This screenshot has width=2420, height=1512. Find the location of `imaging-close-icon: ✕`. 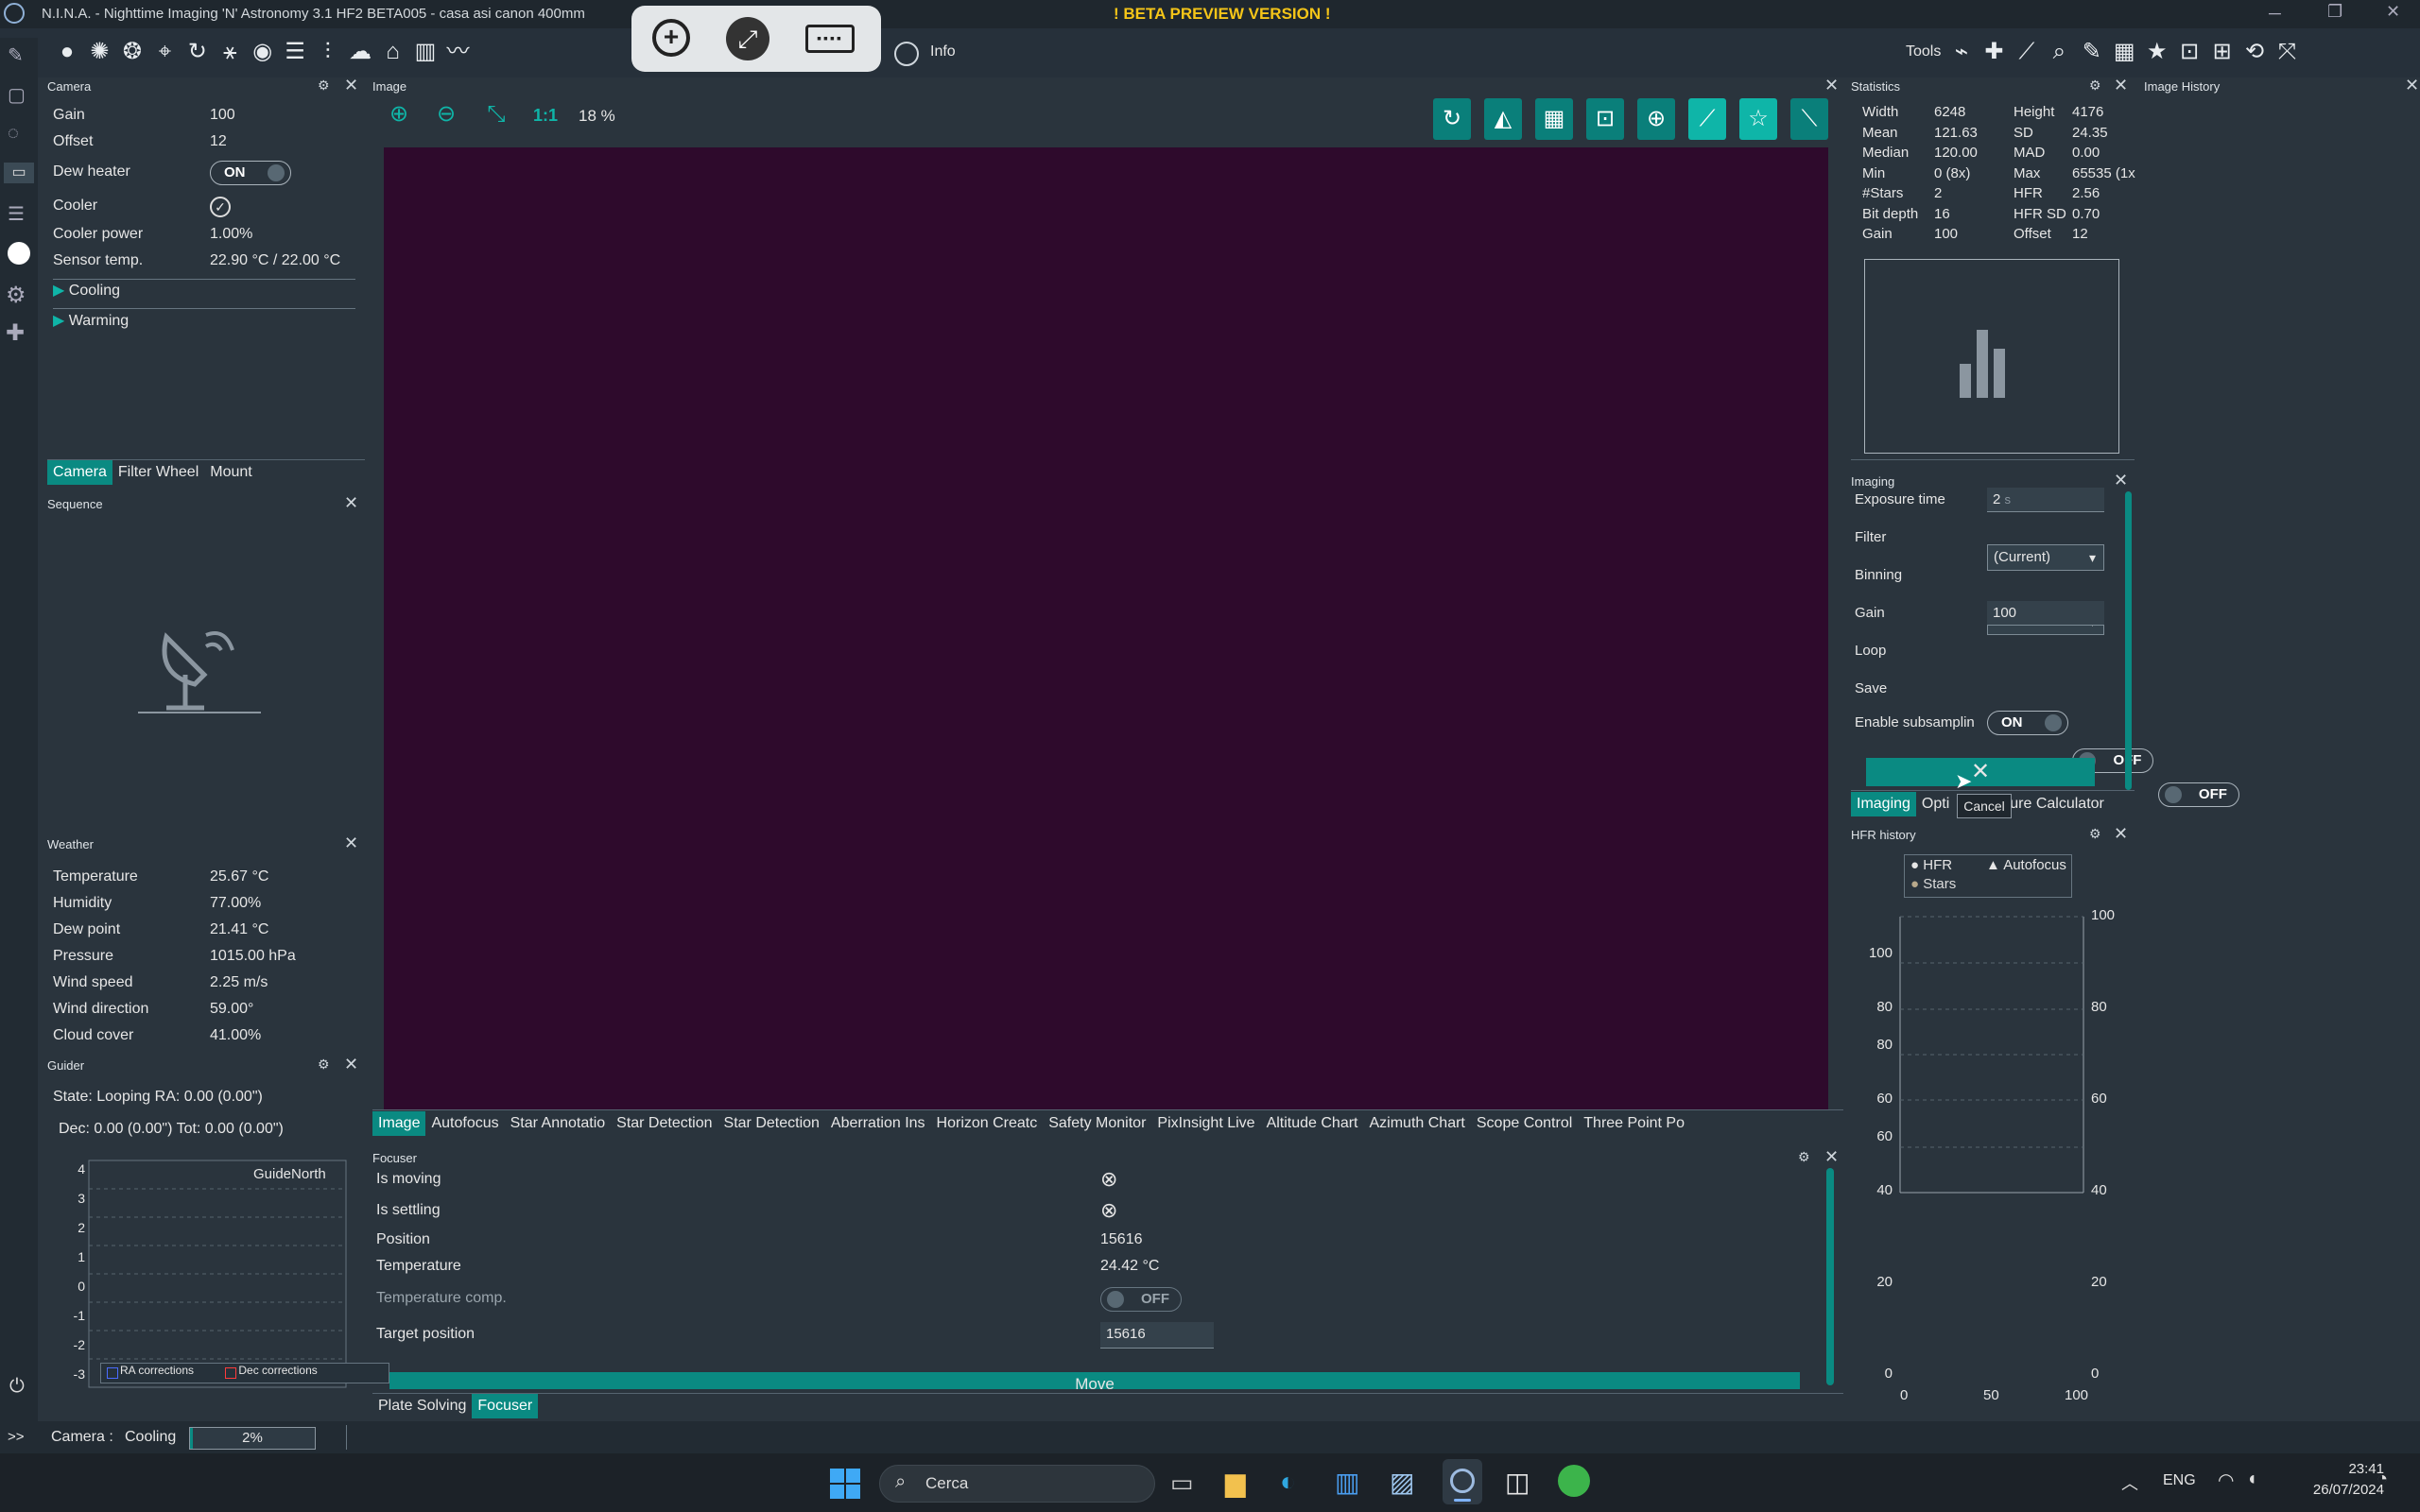

imaging-close-icon: ✕ is located at coordinates (2121, 480).